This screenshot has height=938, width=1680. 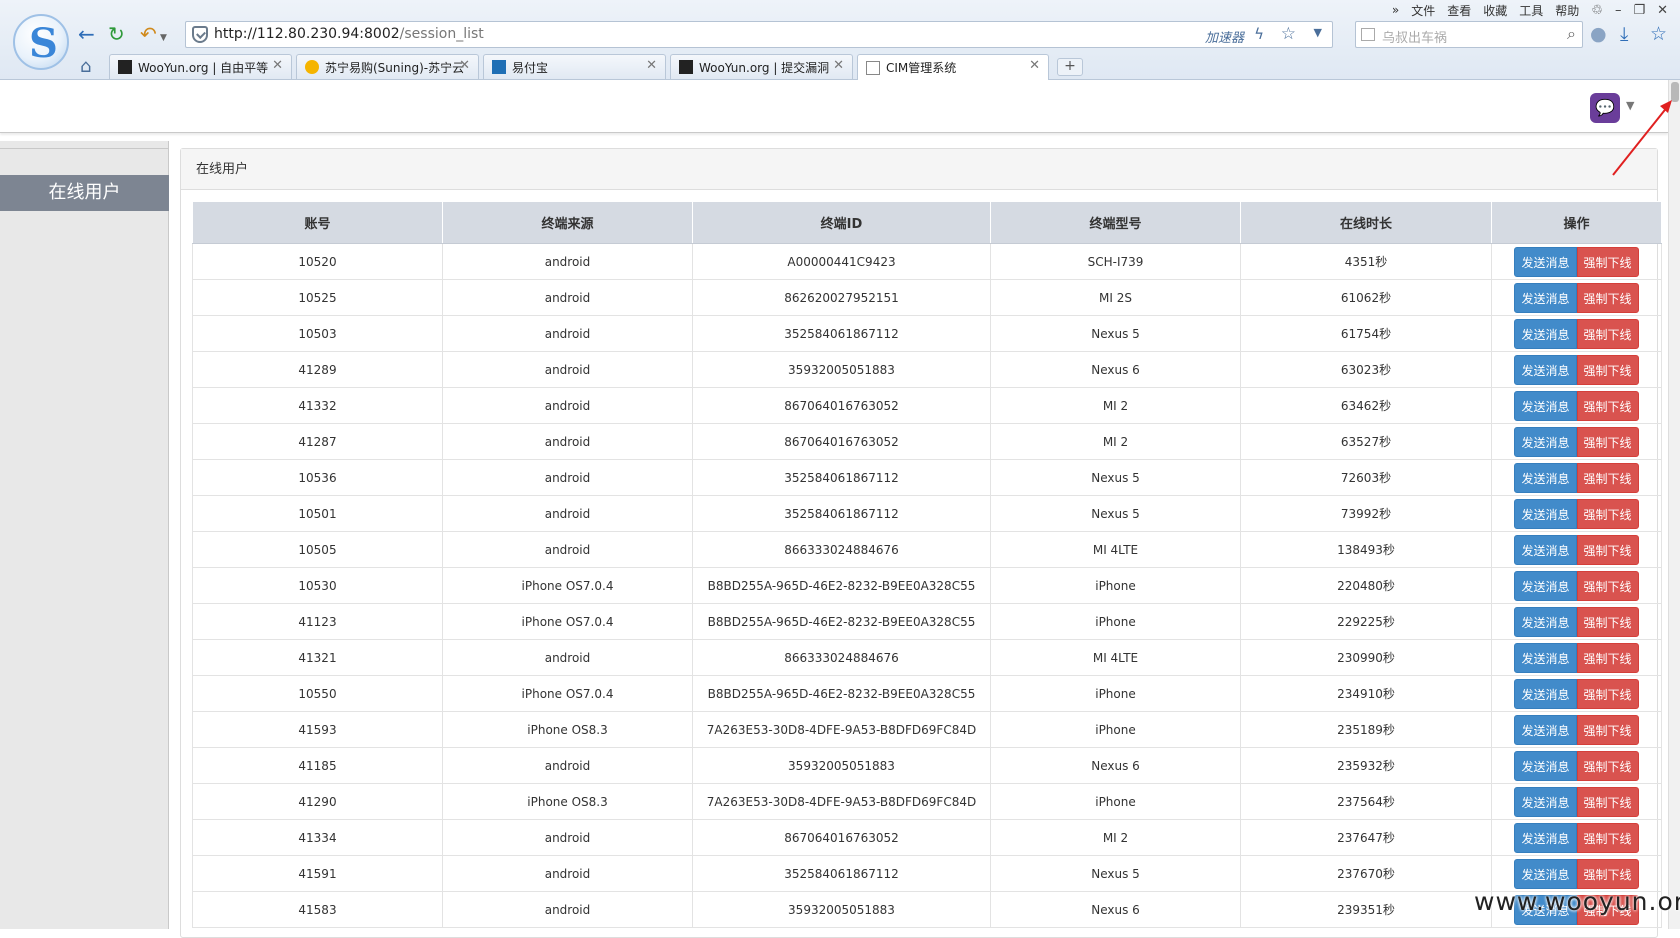 What do you see at coordinates (349, 34) in the screenshot?
I see `address-url: http://112.80.230.94:8002/session_list` at bounding box center [349, 34].